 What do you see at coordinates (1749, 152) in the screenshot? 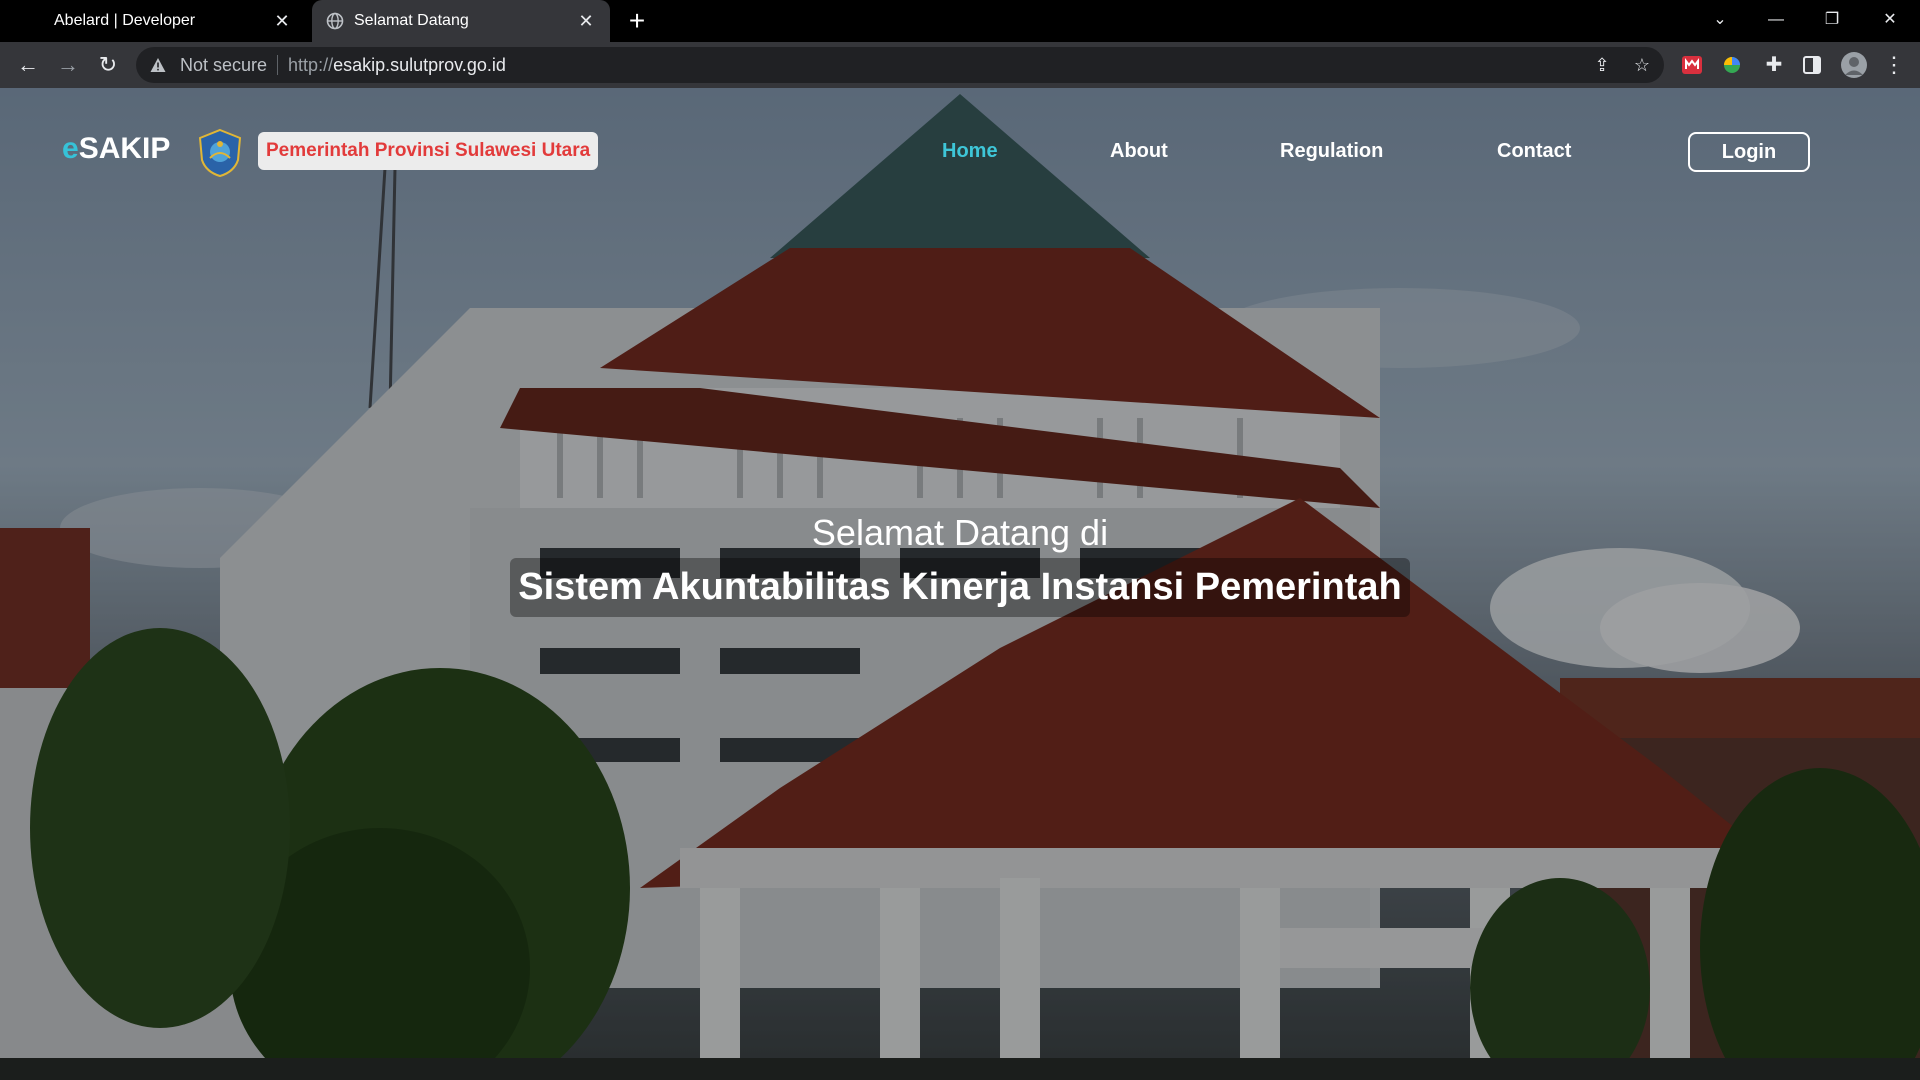
I see `login-button: Login` at bounding box center [1749, 152].